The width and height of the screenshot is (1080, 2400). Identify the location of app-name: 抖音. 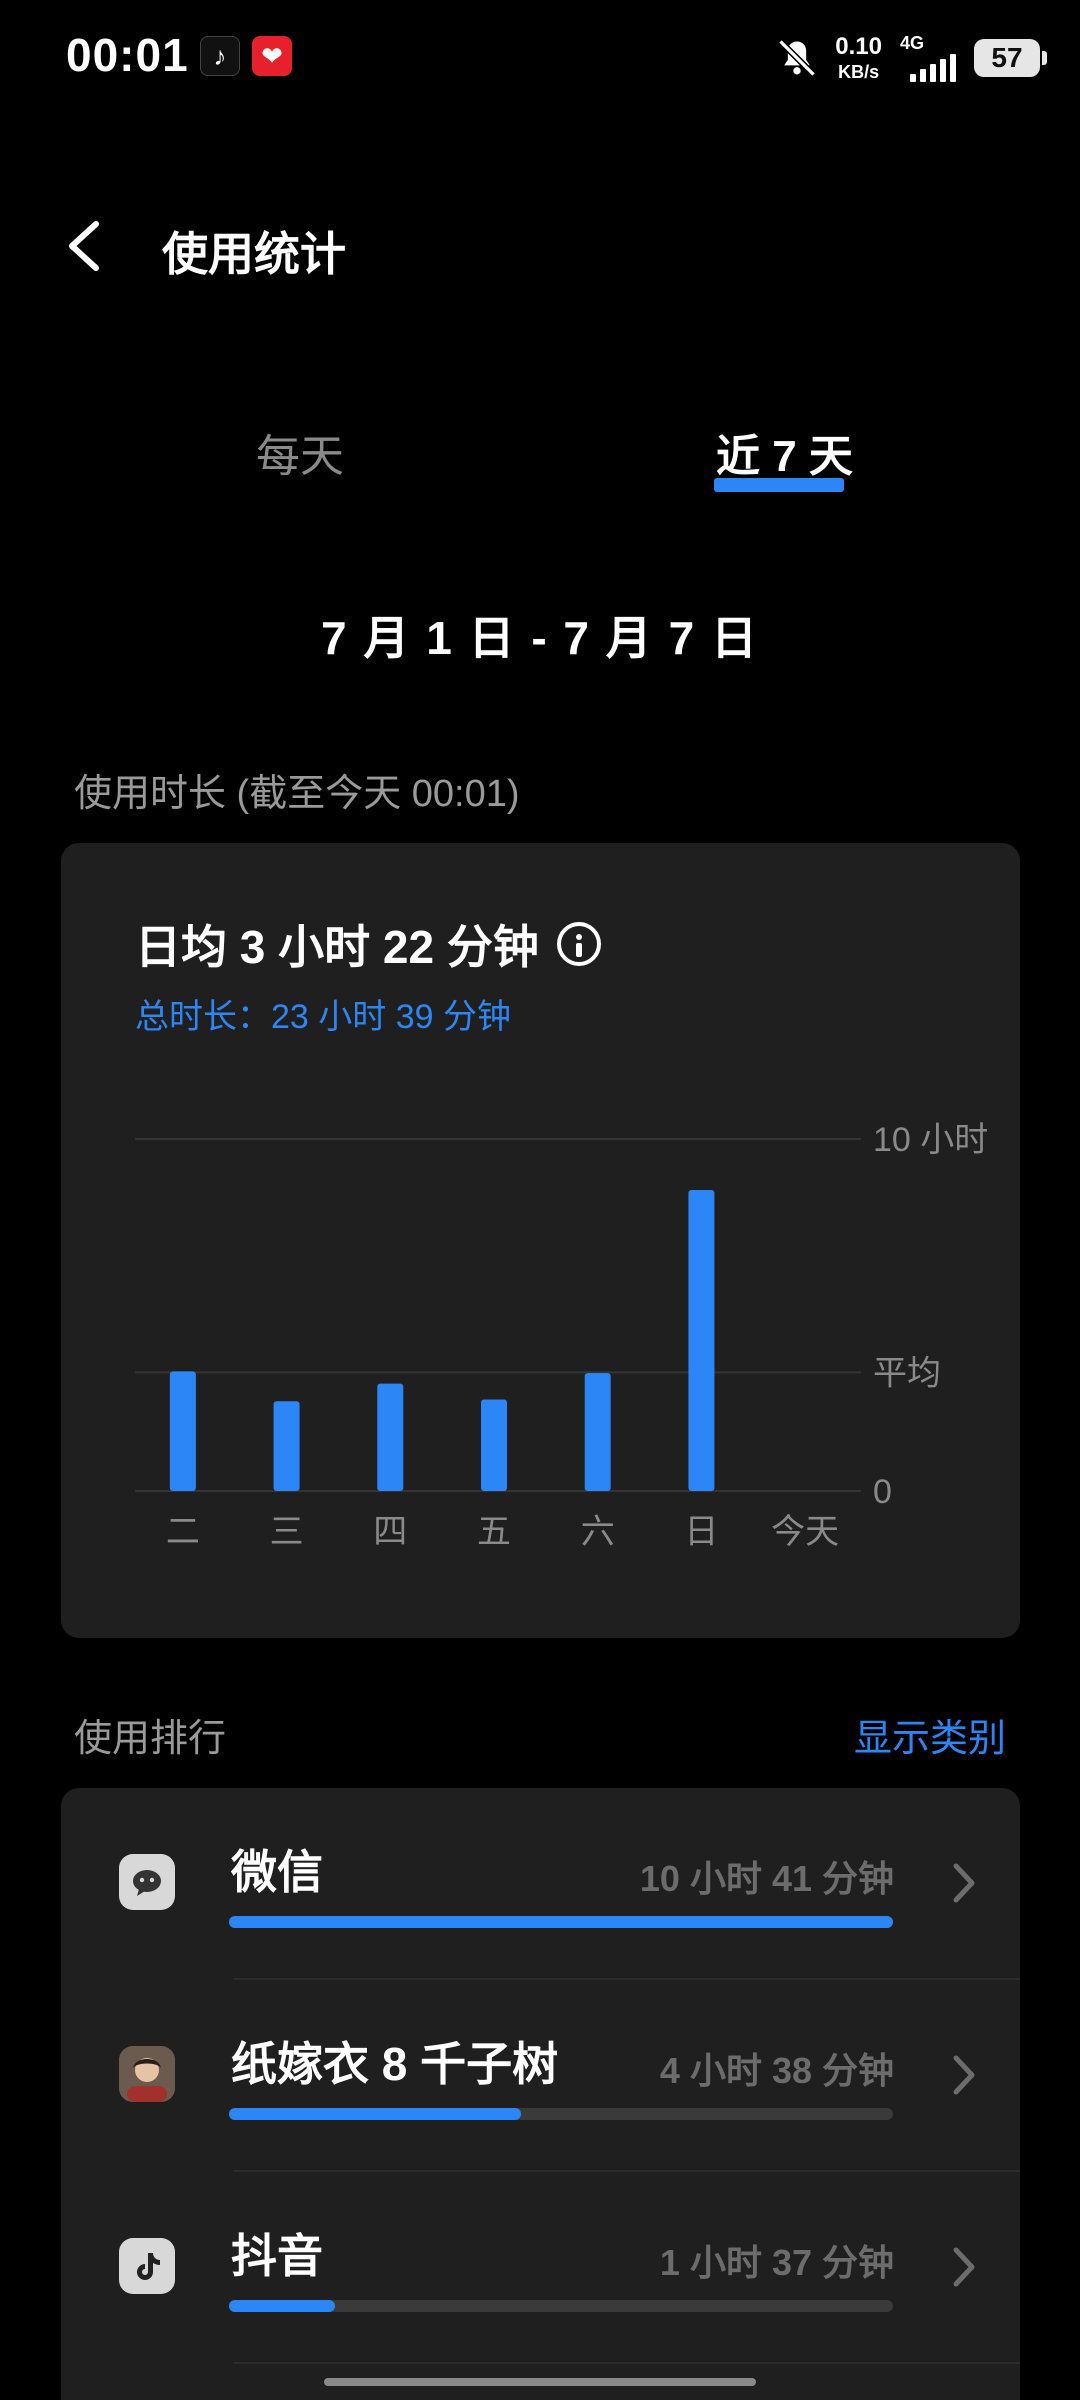
(277, 2256).